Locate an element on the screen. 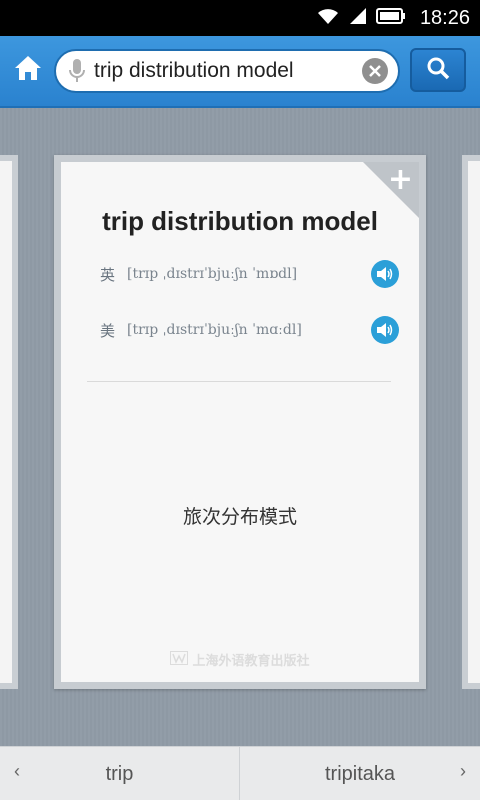 The width and height of the screenshot is (480, 800). publisher-logo-icon is located at coordinates (179, 659).